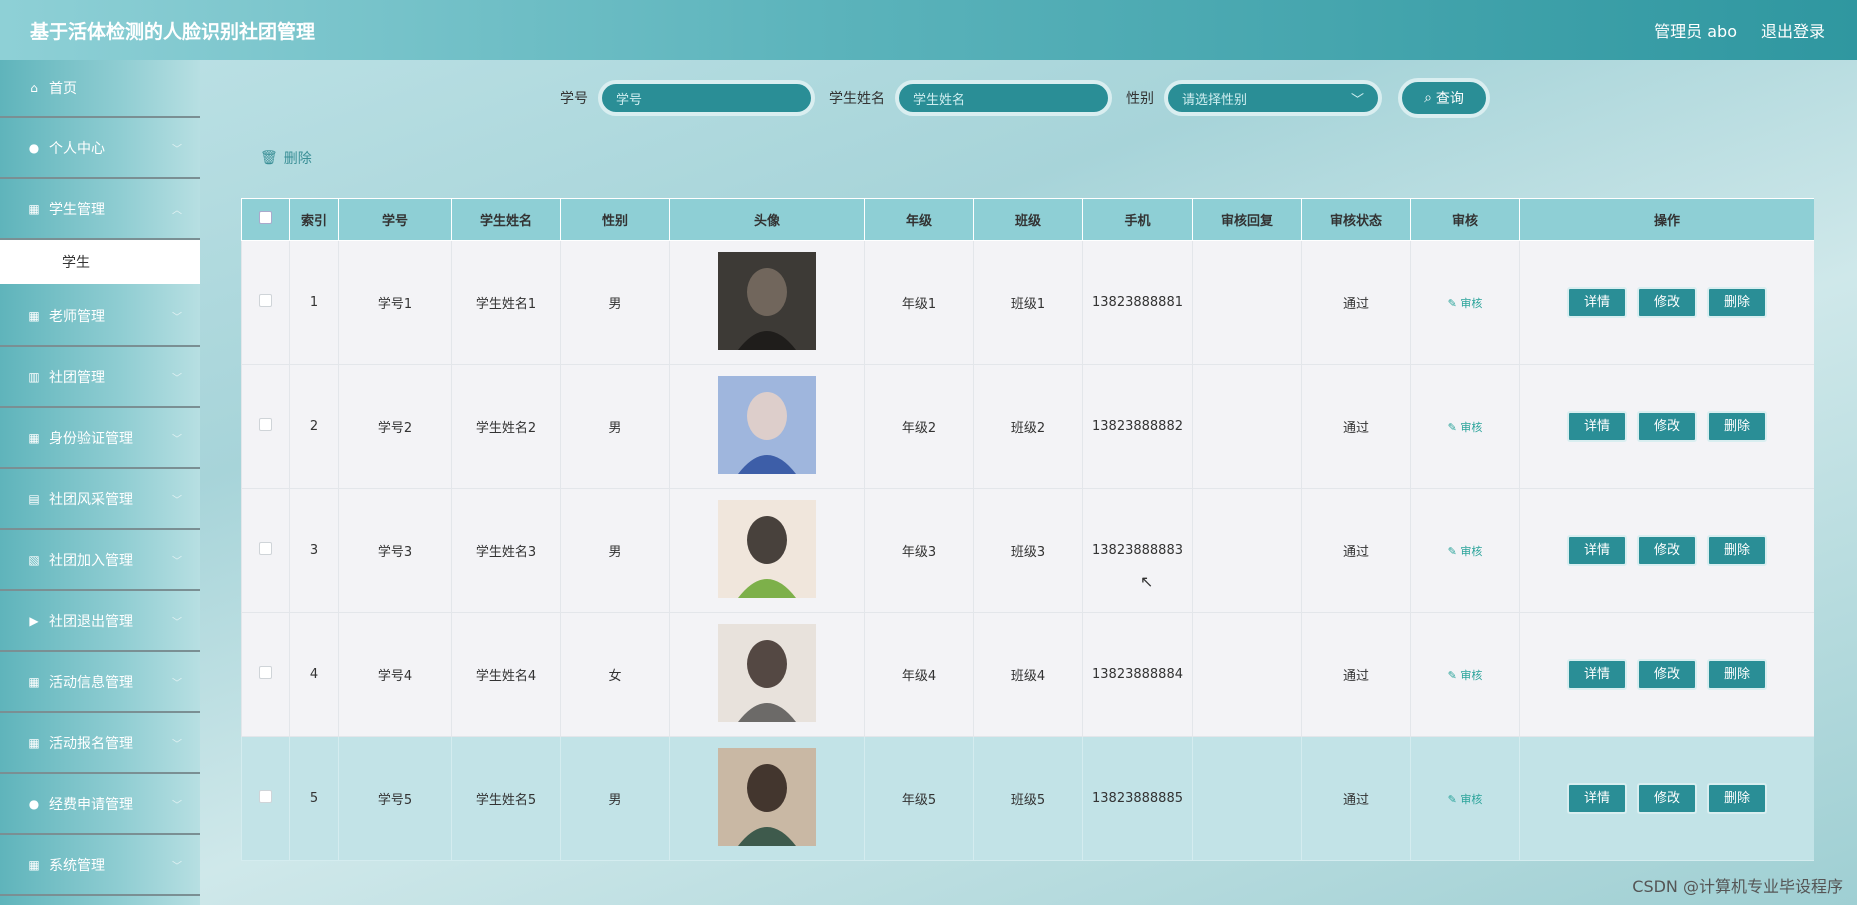  What do you see at coordinates (1140, 99) in the screenshot?
I see `gender-label: 性别` at bounding box center [1140, 99].